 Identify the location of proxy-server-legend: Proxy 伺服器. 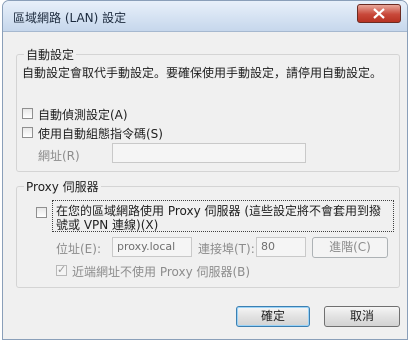
(62, 186).